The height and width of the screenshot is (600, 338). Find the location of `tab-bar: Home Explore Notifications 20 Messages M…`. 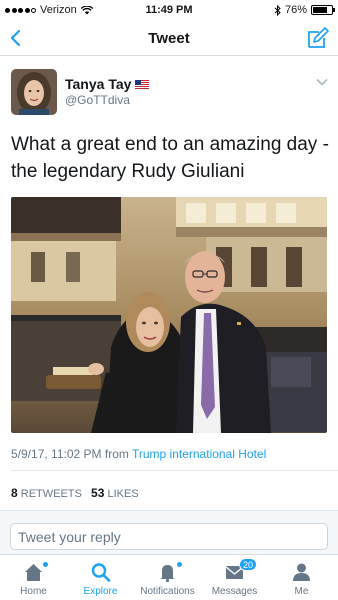

tab-bar: Home Explore Notifications 20 Messages M… is located at coordinates (169, 577).